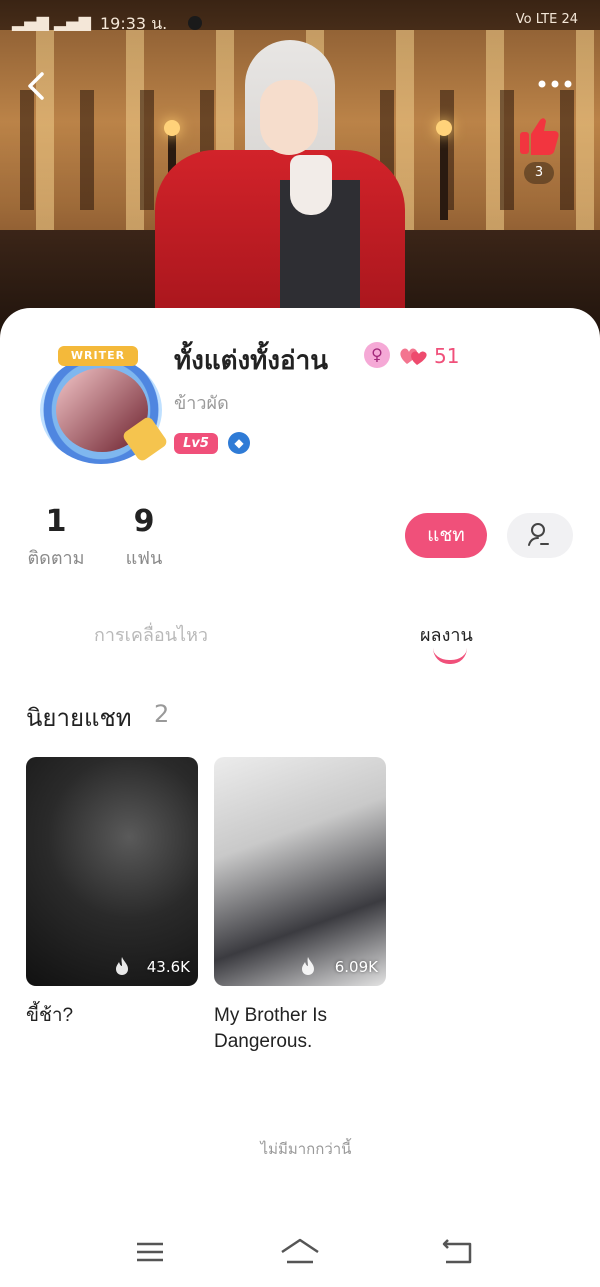 The image size is (600, 1287). I want to click on hearts-icon, so click(413, 356).